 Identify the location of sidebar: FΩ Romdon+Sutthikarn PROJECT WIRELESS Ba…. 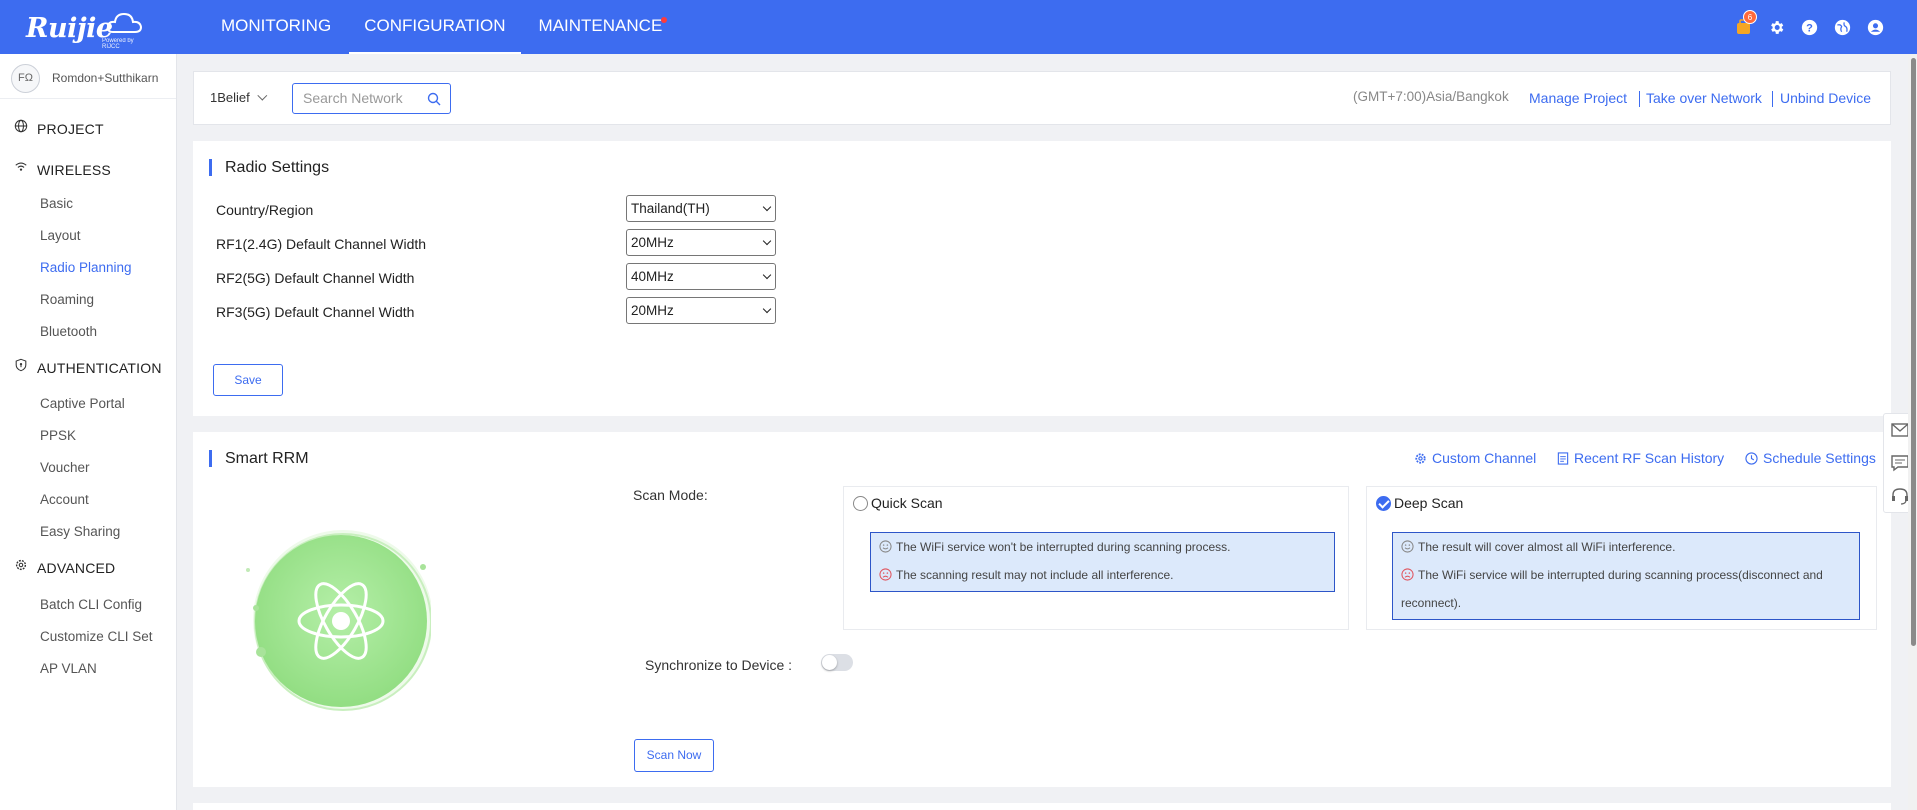
(88, 432).